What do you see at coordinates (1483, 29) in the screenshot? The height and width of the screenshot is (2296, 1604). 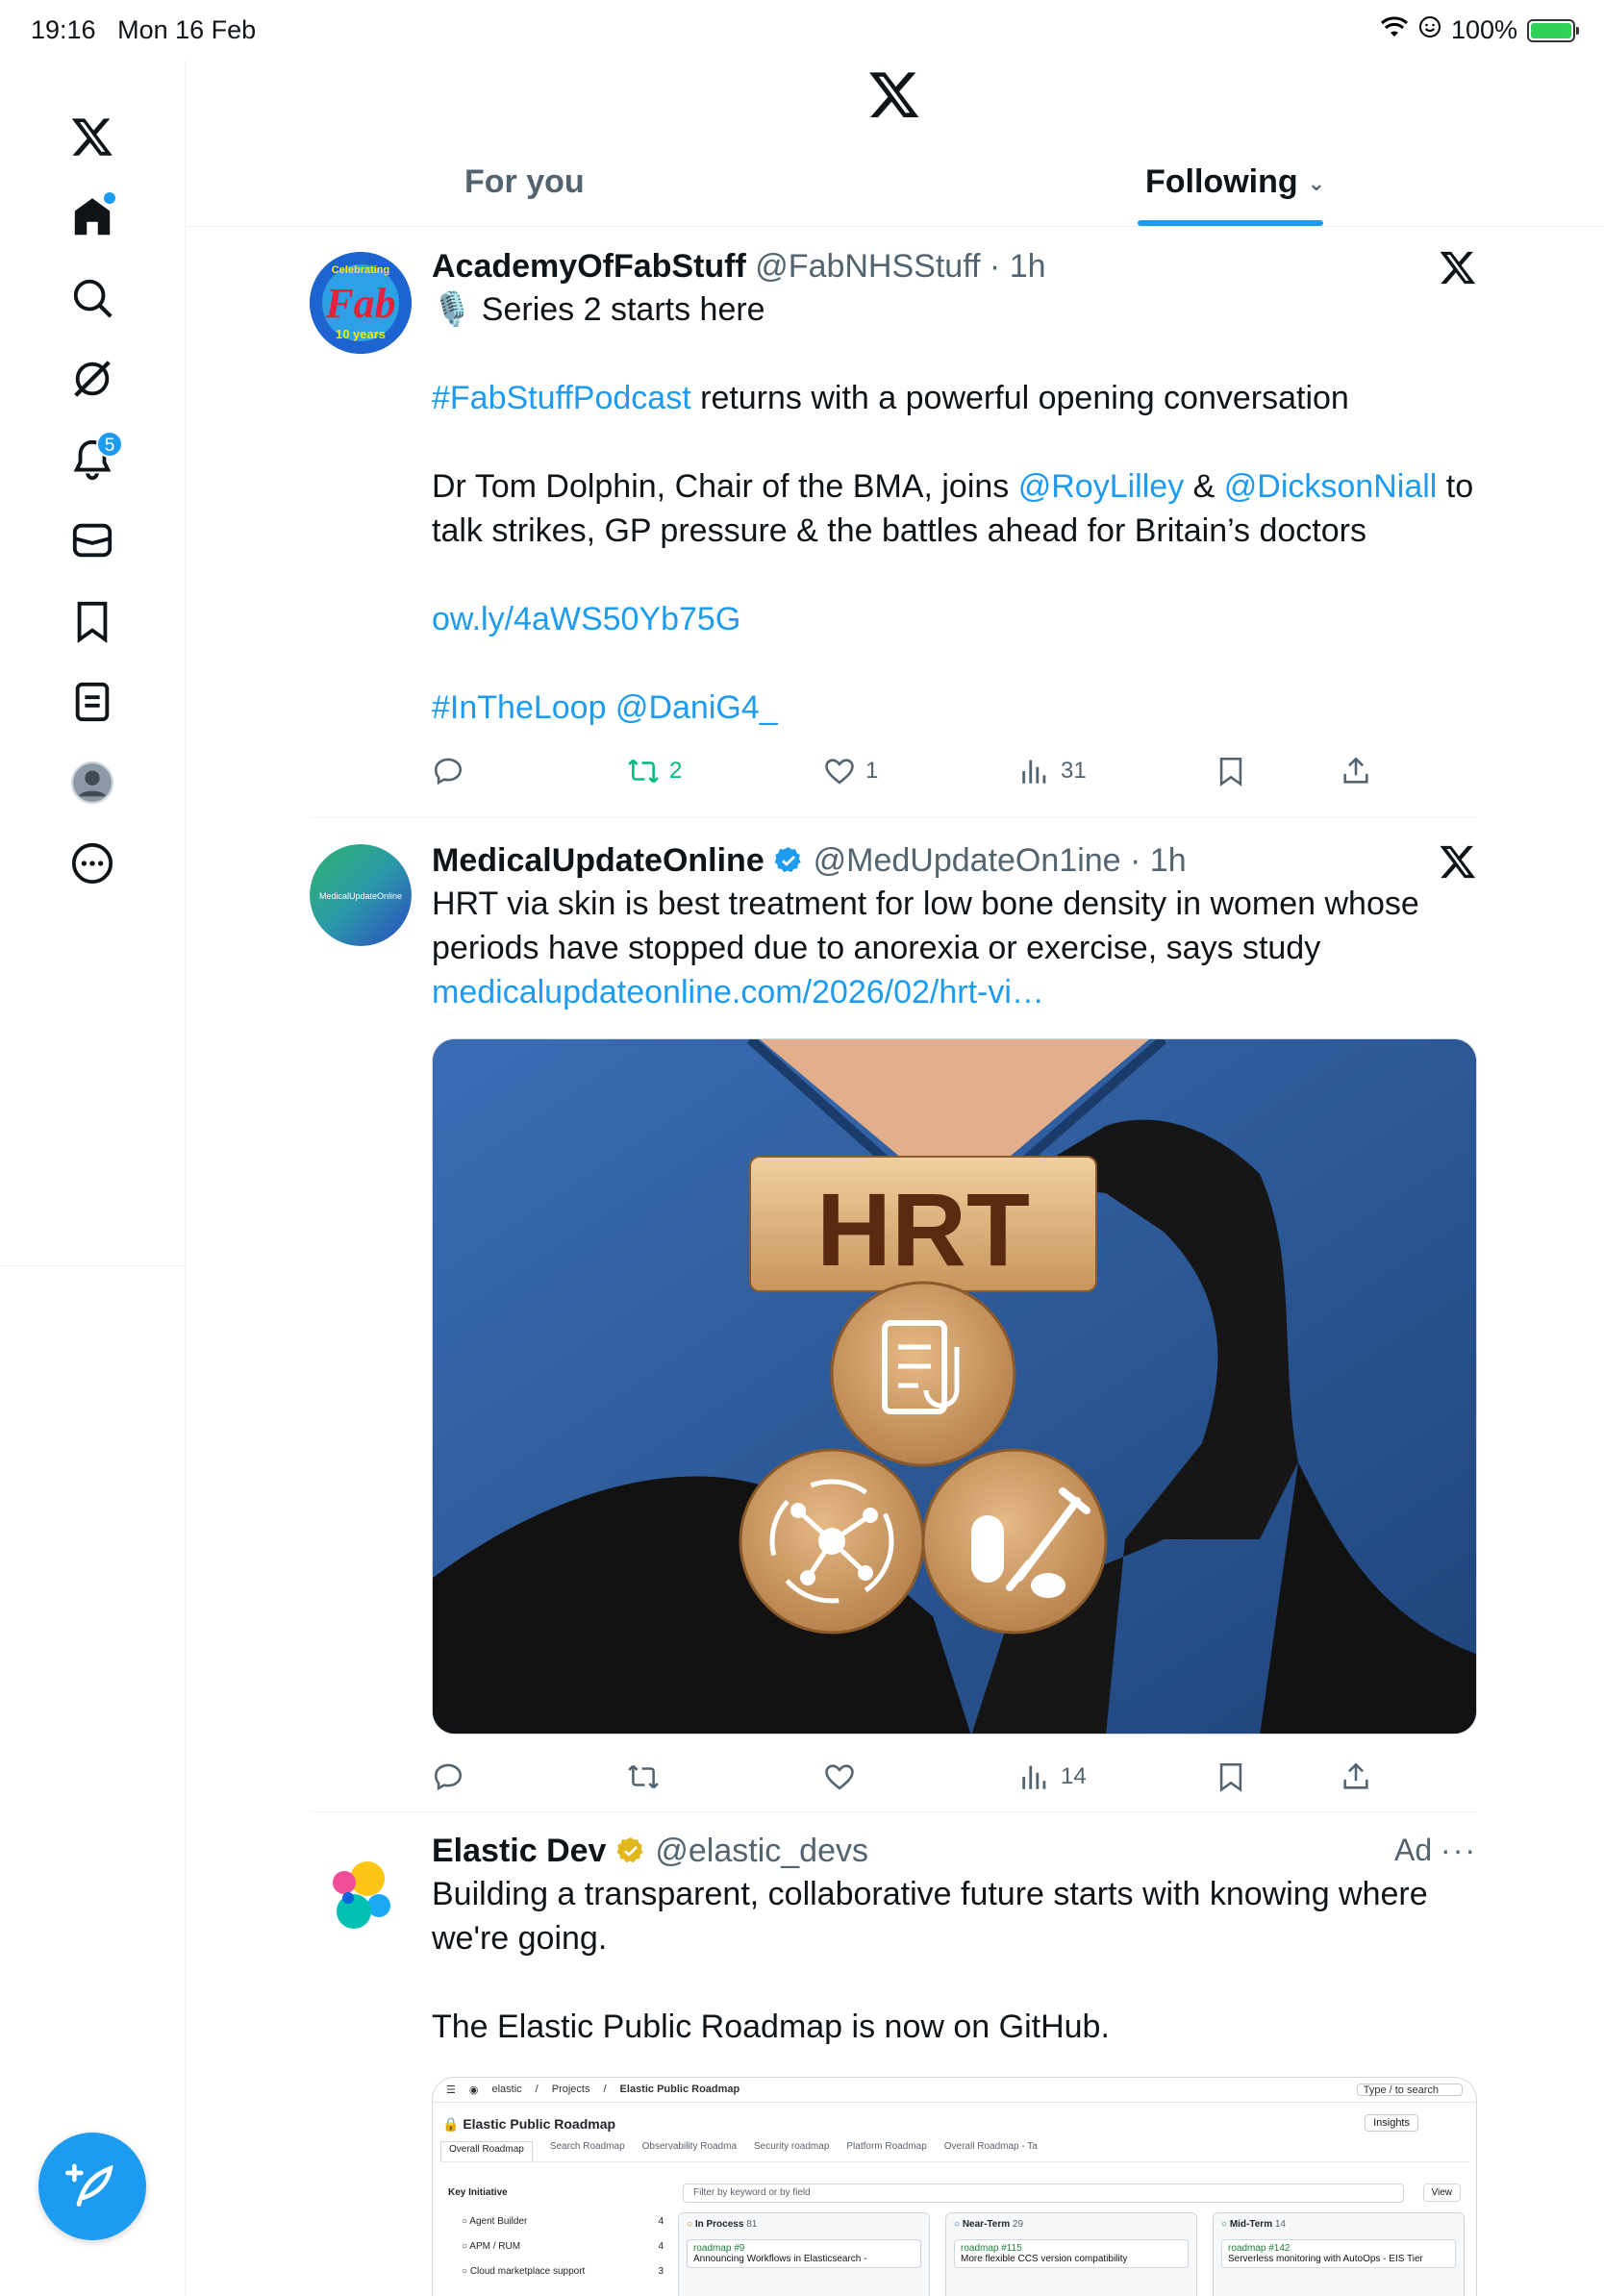 I see `battery-percent: 100%` at bounding box center [1483, 29].